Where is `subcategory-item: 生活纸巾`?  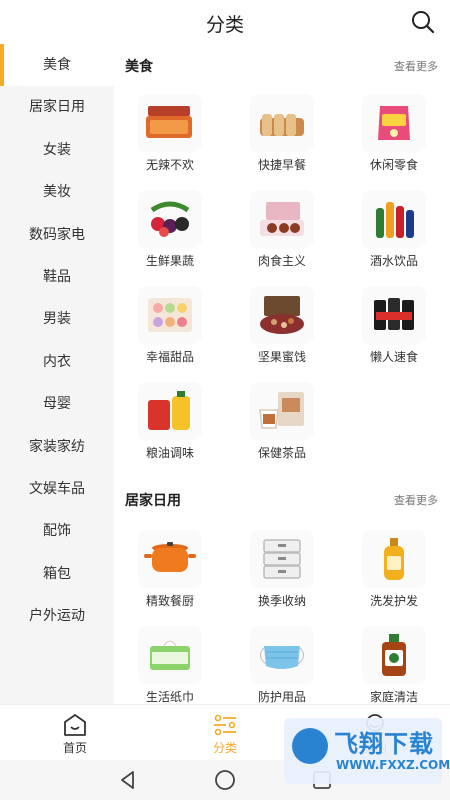
subcategory-item: 生活纸巾 is located at coordinates (170, 665).